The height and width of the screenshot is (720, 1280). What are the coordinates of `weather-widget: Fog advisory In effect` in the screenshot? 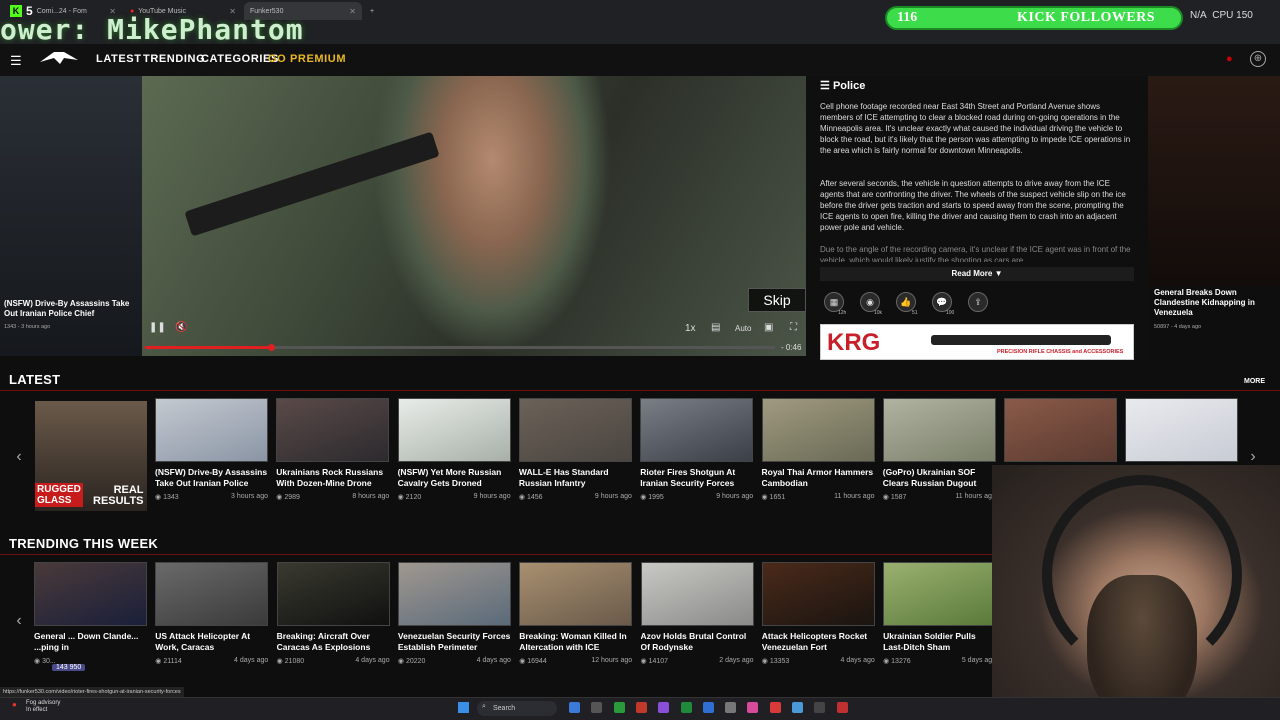 It's located at (33, 707).